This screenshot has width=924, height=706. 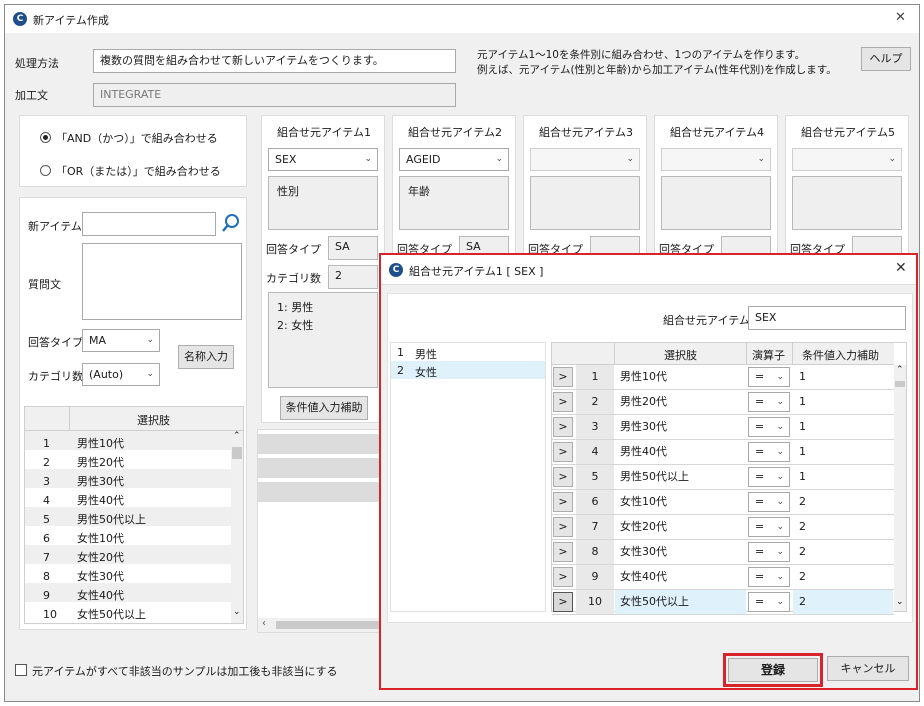 I want to click on source-answer-type: SA, so click(x=353, y=248).